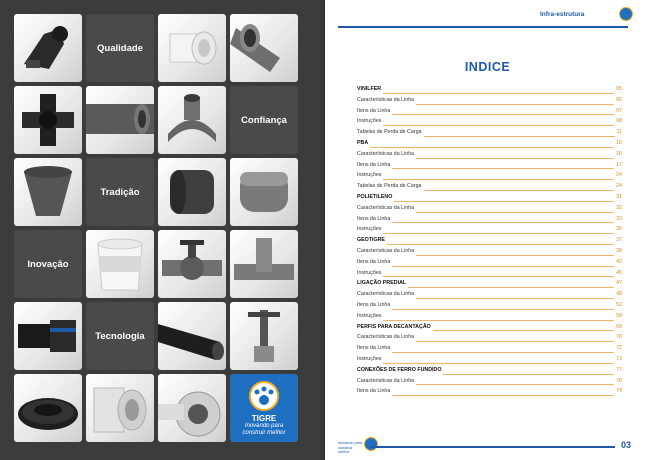 Image resolution: width=650 pixels, height=460 pixels. What do you see at coordinates (192, 120) in the screenshot?
I see `product-photo-tapping-saddle` at bounding box center [192, 120].